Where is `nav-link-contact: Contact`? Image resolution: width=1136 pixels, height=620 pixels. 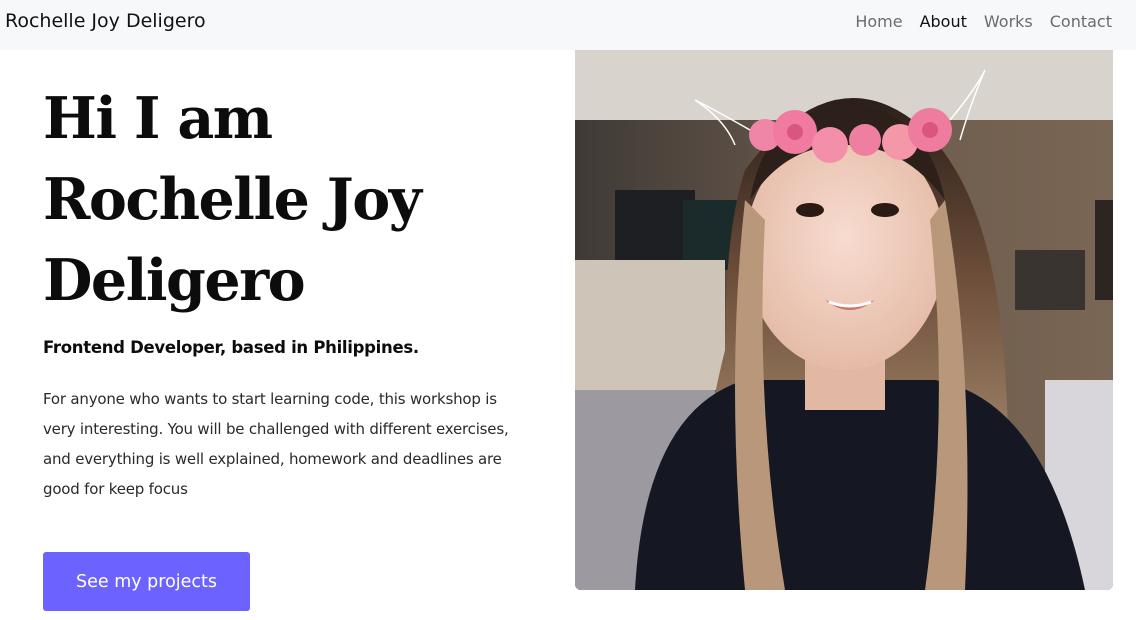 nav-link-contact: Contact is located at coordinates (1081, 21).